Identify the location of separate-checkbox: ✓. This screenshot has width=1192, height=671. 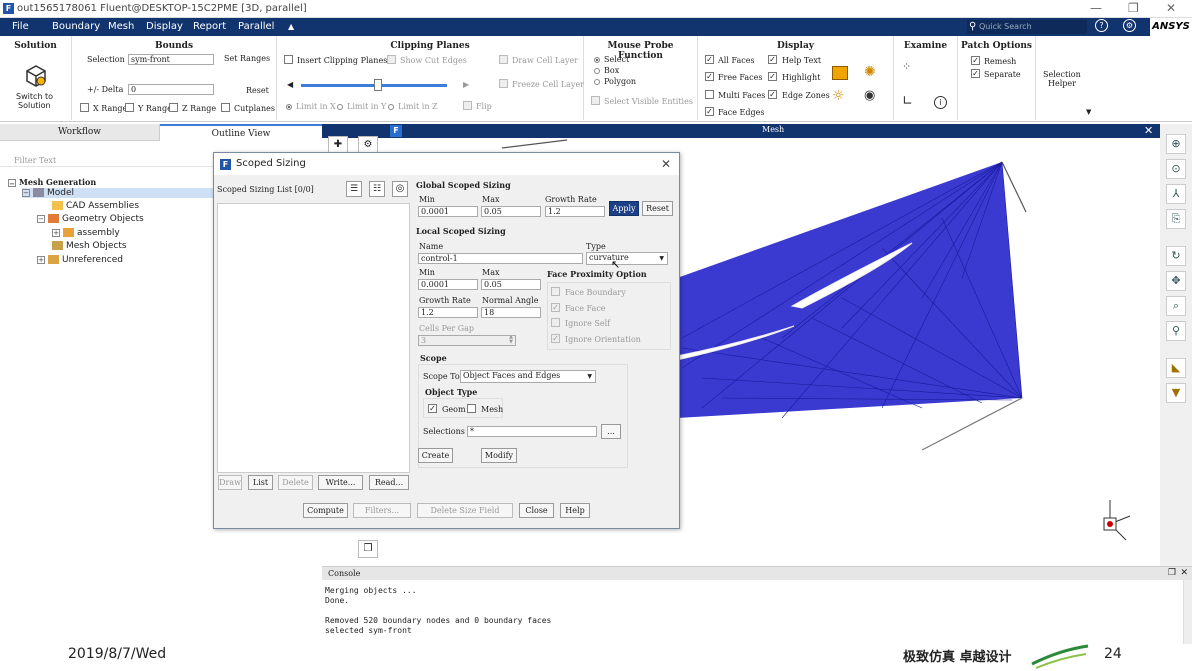
(975, 73).